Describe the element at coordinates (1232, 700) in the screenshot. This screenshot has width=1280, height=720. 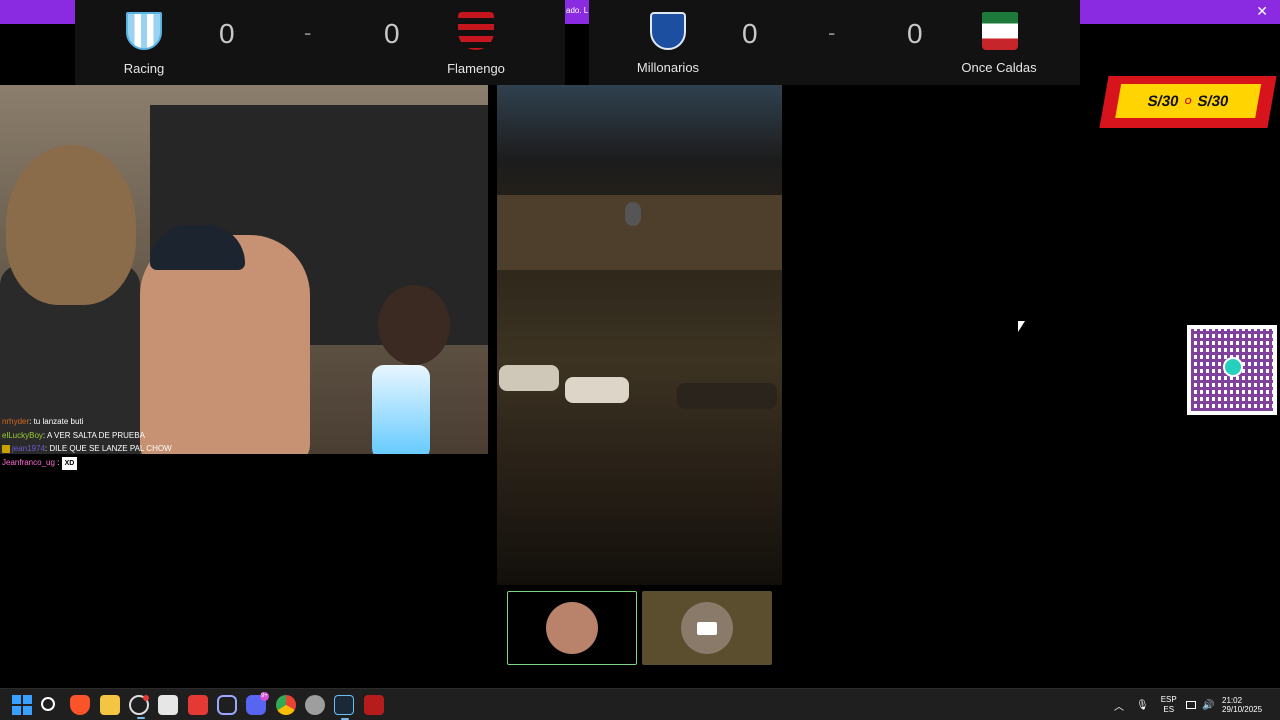
I see `clock-time: 21:02` at that location.